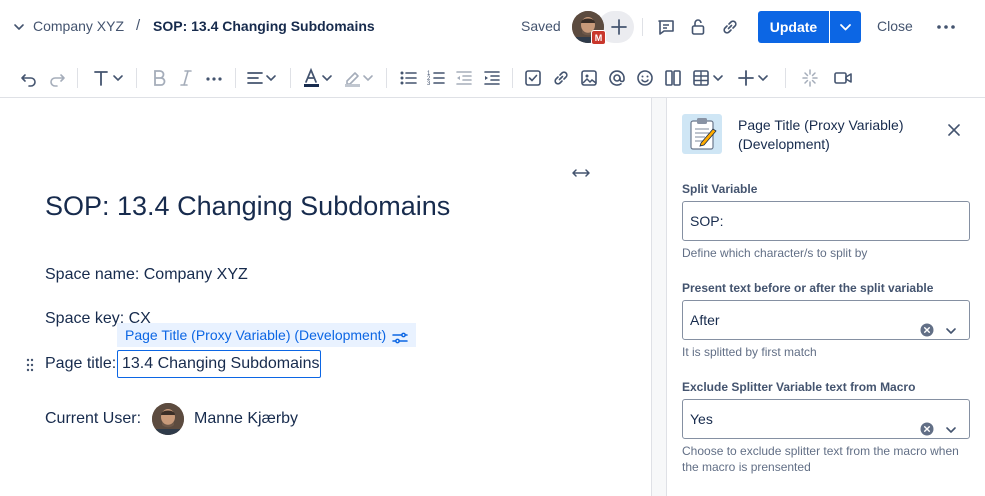 The width and height of the screenshot is (985, 496). I want to click on avatar-badge: M, so click(598, 37).